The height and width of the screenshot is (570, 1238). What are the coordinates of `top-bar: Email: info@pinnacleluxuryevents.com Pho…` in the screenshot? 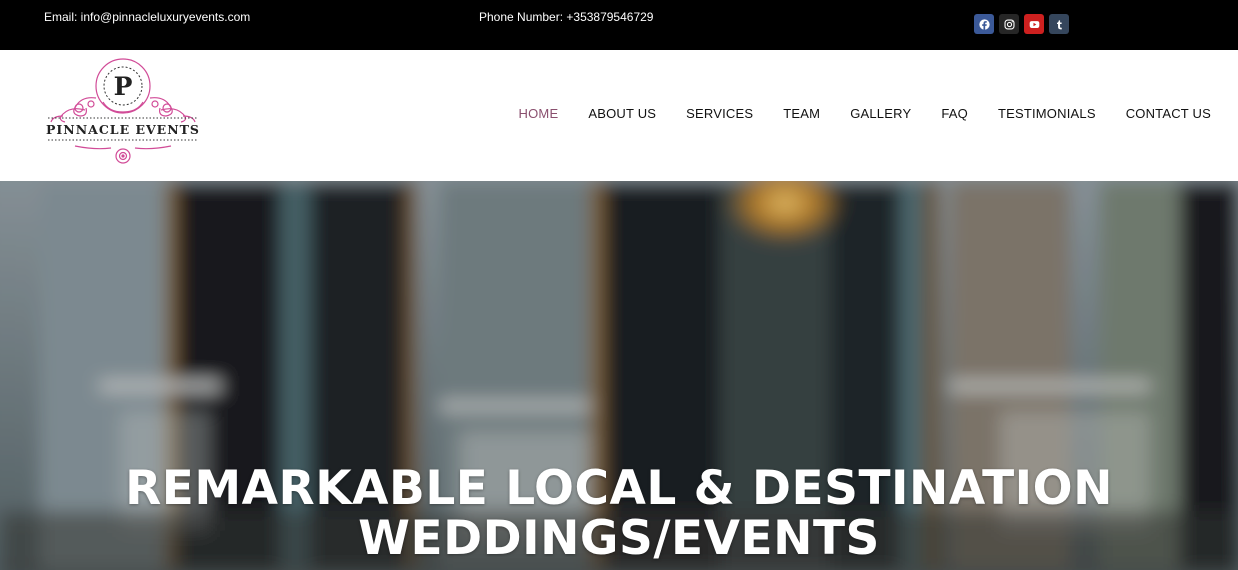 It's located at (619, 25).